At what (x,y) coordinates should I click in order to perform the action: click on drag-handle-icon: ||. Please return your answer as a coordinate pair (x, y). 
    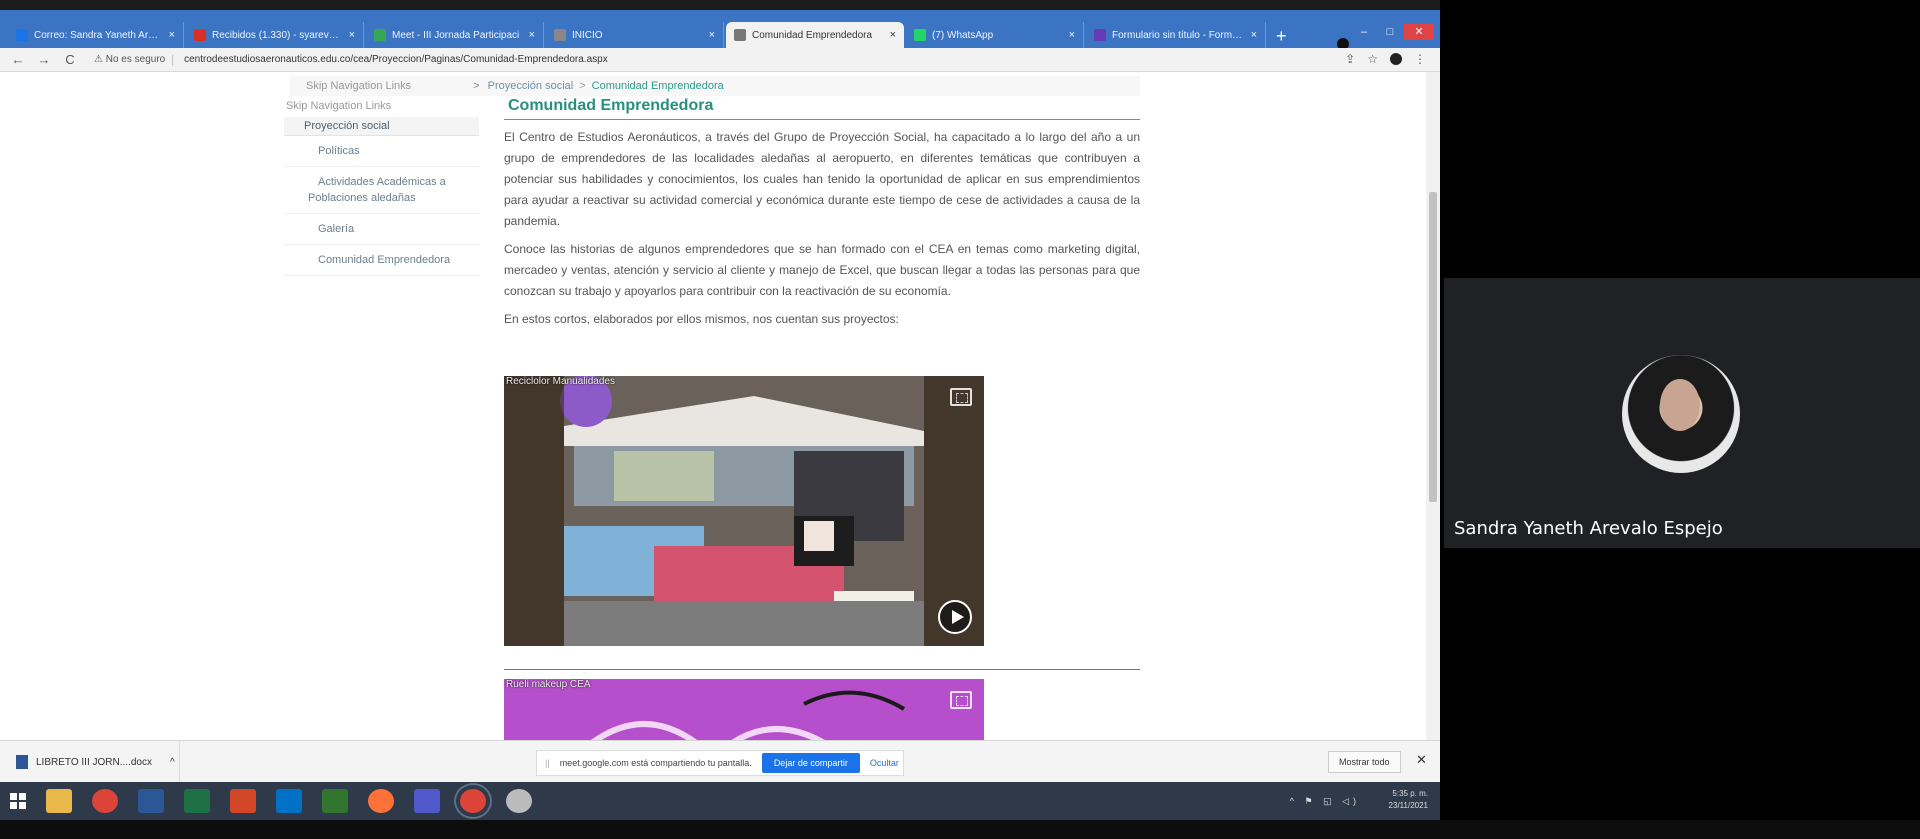
    Looking at the image, I should click on (547, 763).